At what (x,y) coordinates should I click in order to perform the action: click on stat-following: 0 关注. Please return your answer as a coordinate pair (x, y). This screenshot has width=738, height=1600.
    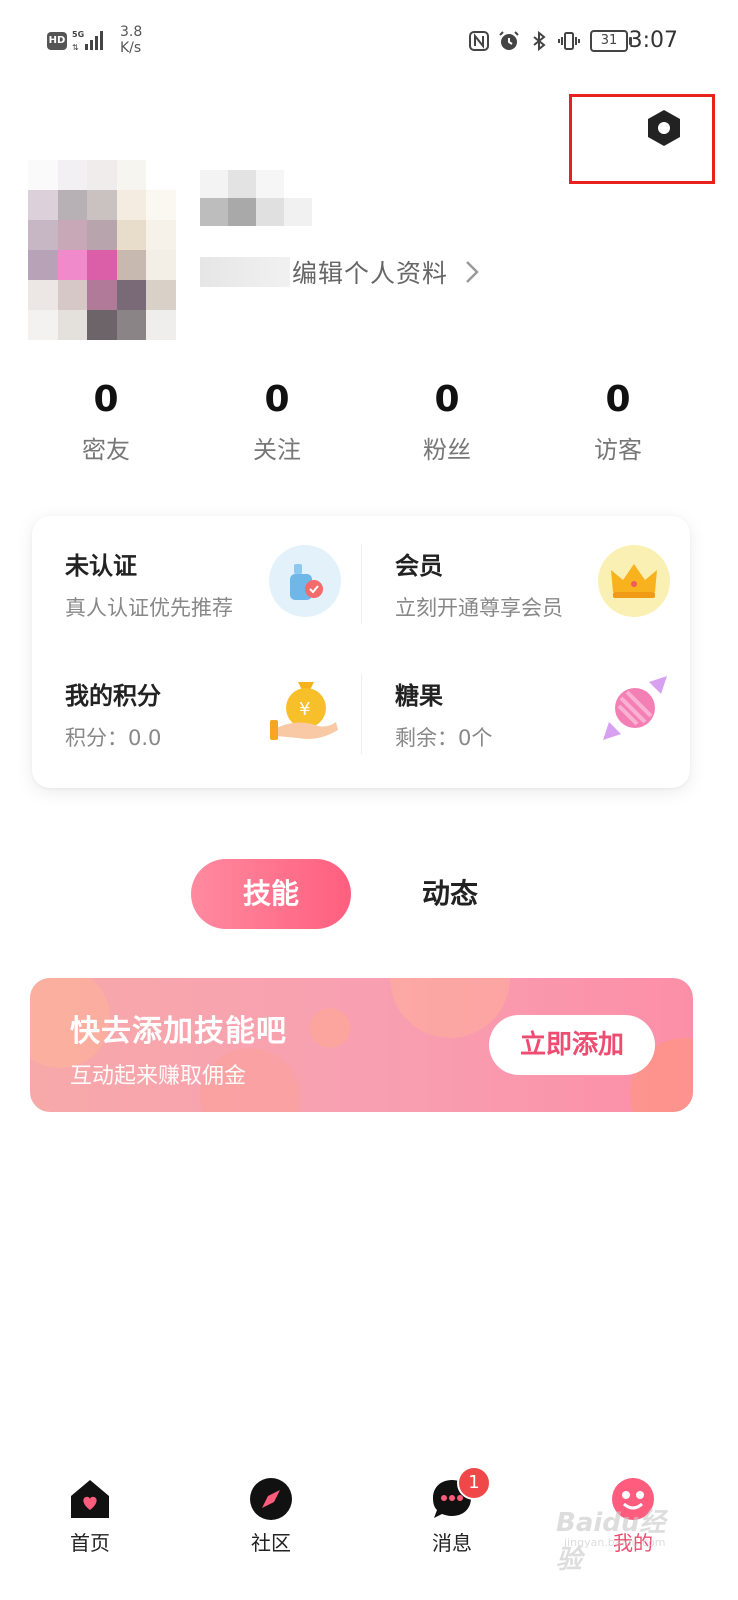
    Looking at the image, I should click on (277, 423).